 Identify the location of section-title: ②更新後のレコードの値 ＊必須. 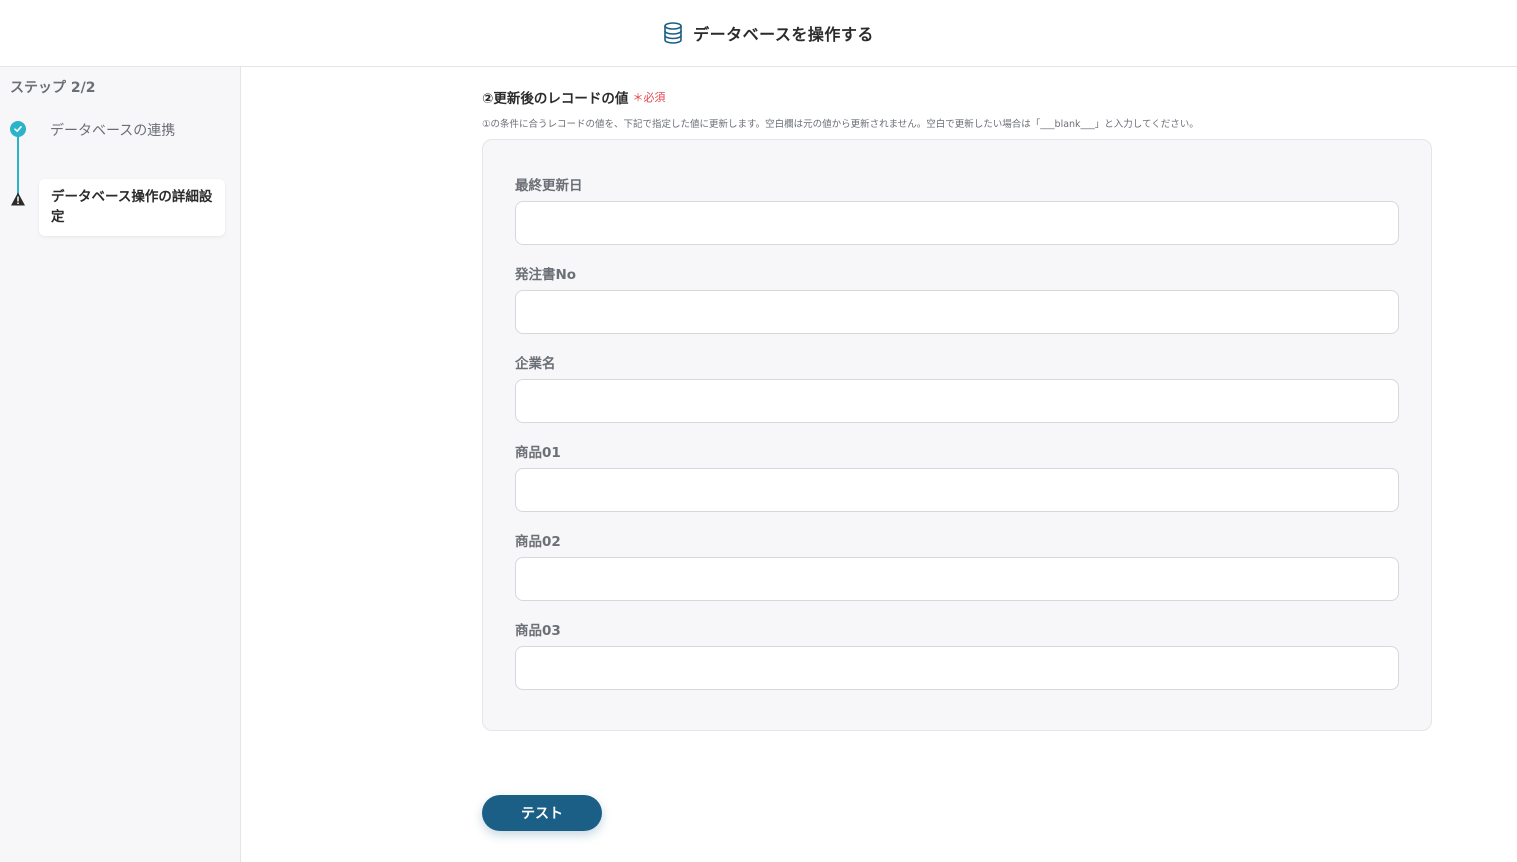
(573, 97).